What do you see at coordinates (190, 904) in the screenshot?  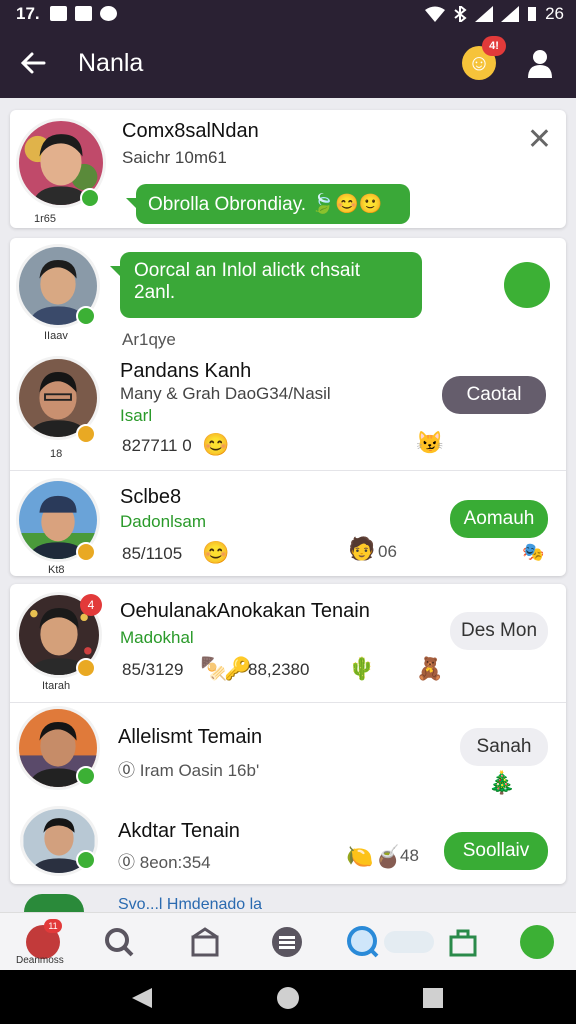 I see `next-card-peek: Svo...l Hmdenado la` at bounding box center [190, 904].